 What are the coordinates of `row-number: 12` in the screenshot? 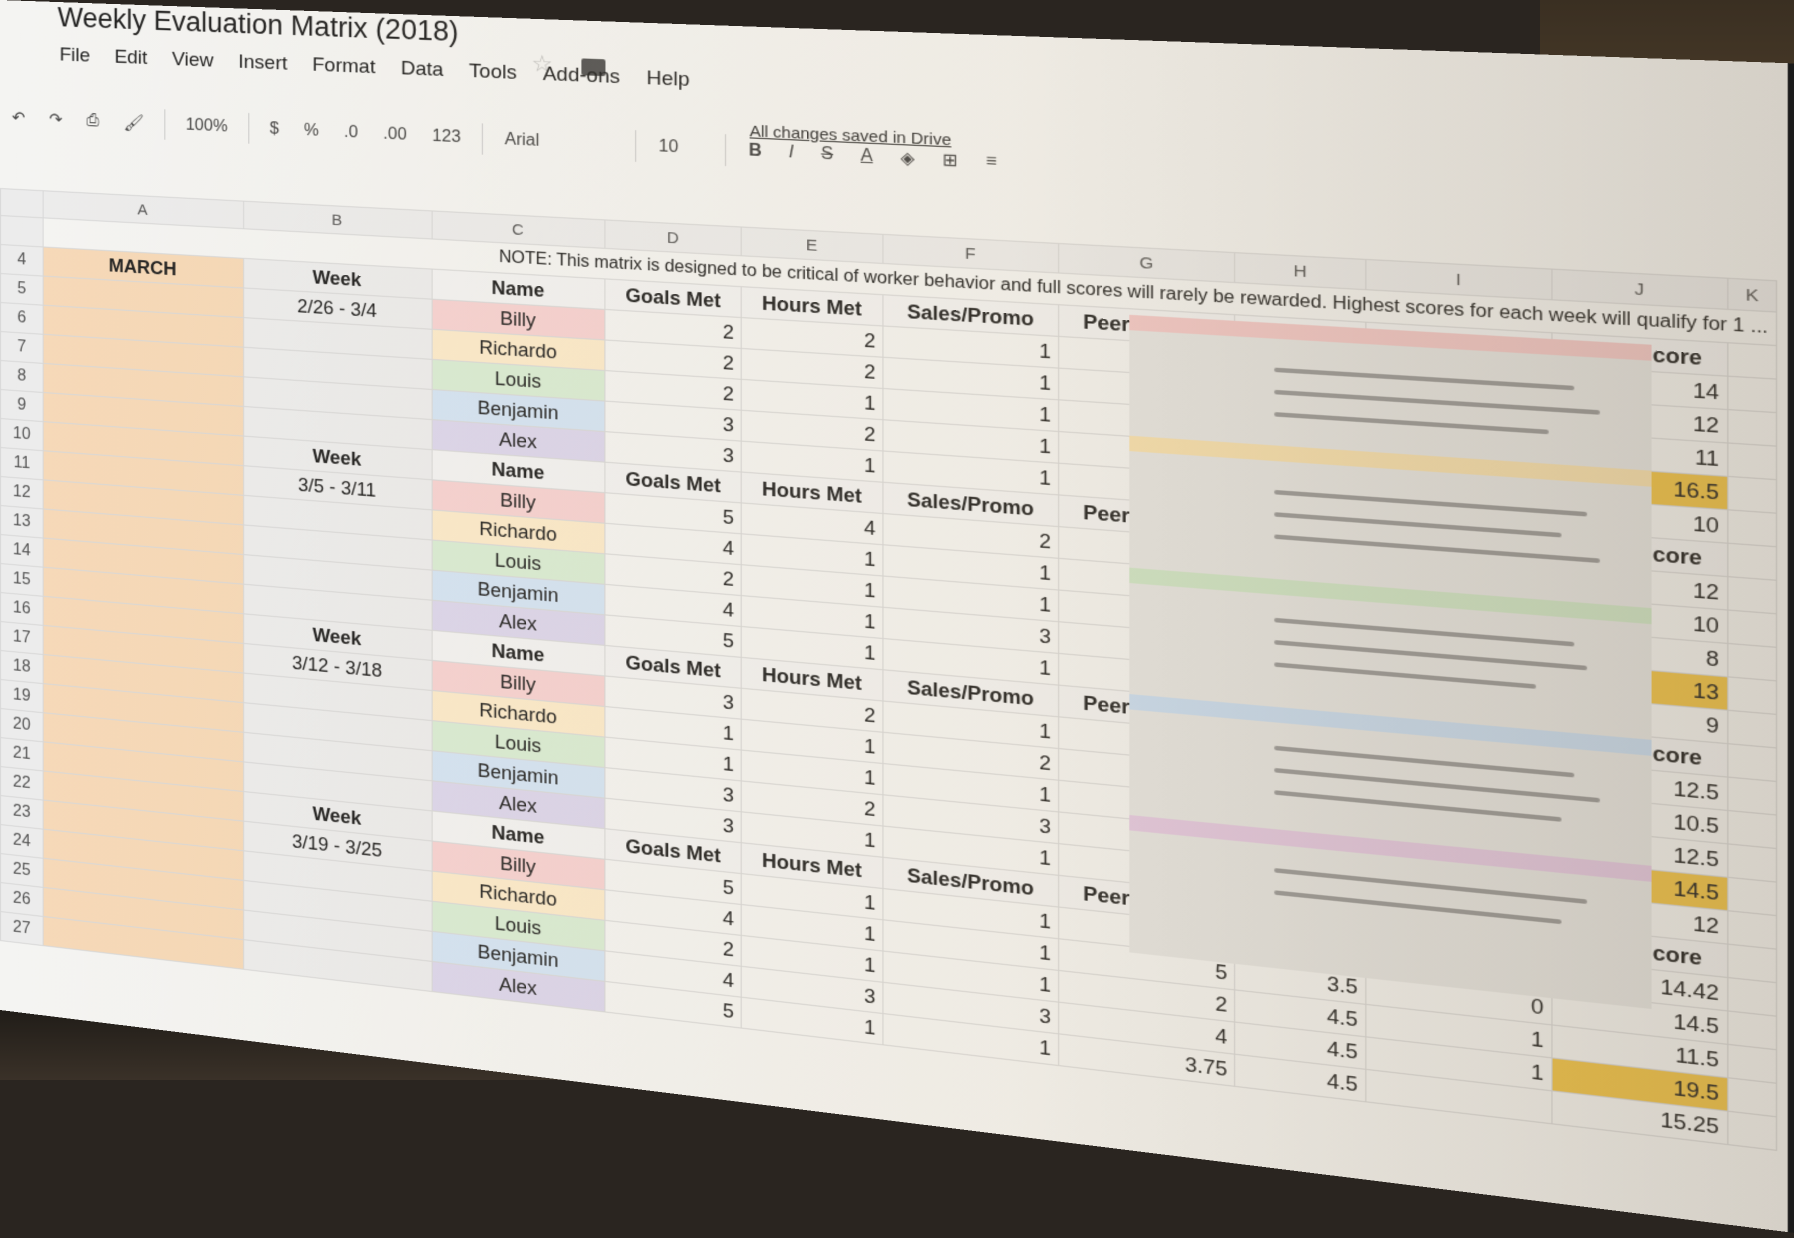 It's located at (22, 492).